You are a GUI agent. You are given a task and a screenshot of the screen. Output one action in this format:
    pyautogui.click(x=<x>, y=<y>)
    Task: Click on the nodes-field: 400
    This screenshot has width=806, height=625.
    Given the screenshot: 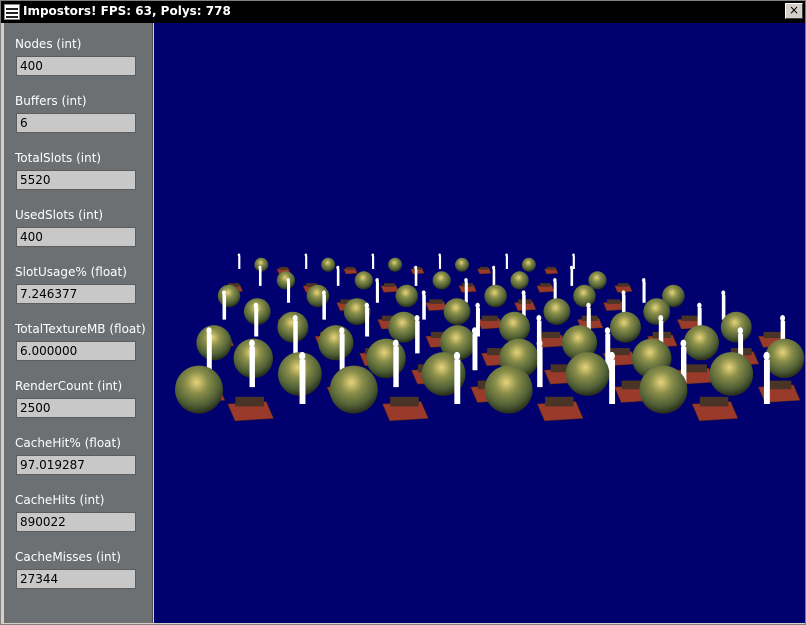 What is the action you would take?
    pyautogui.click(x=76, y=66)
    